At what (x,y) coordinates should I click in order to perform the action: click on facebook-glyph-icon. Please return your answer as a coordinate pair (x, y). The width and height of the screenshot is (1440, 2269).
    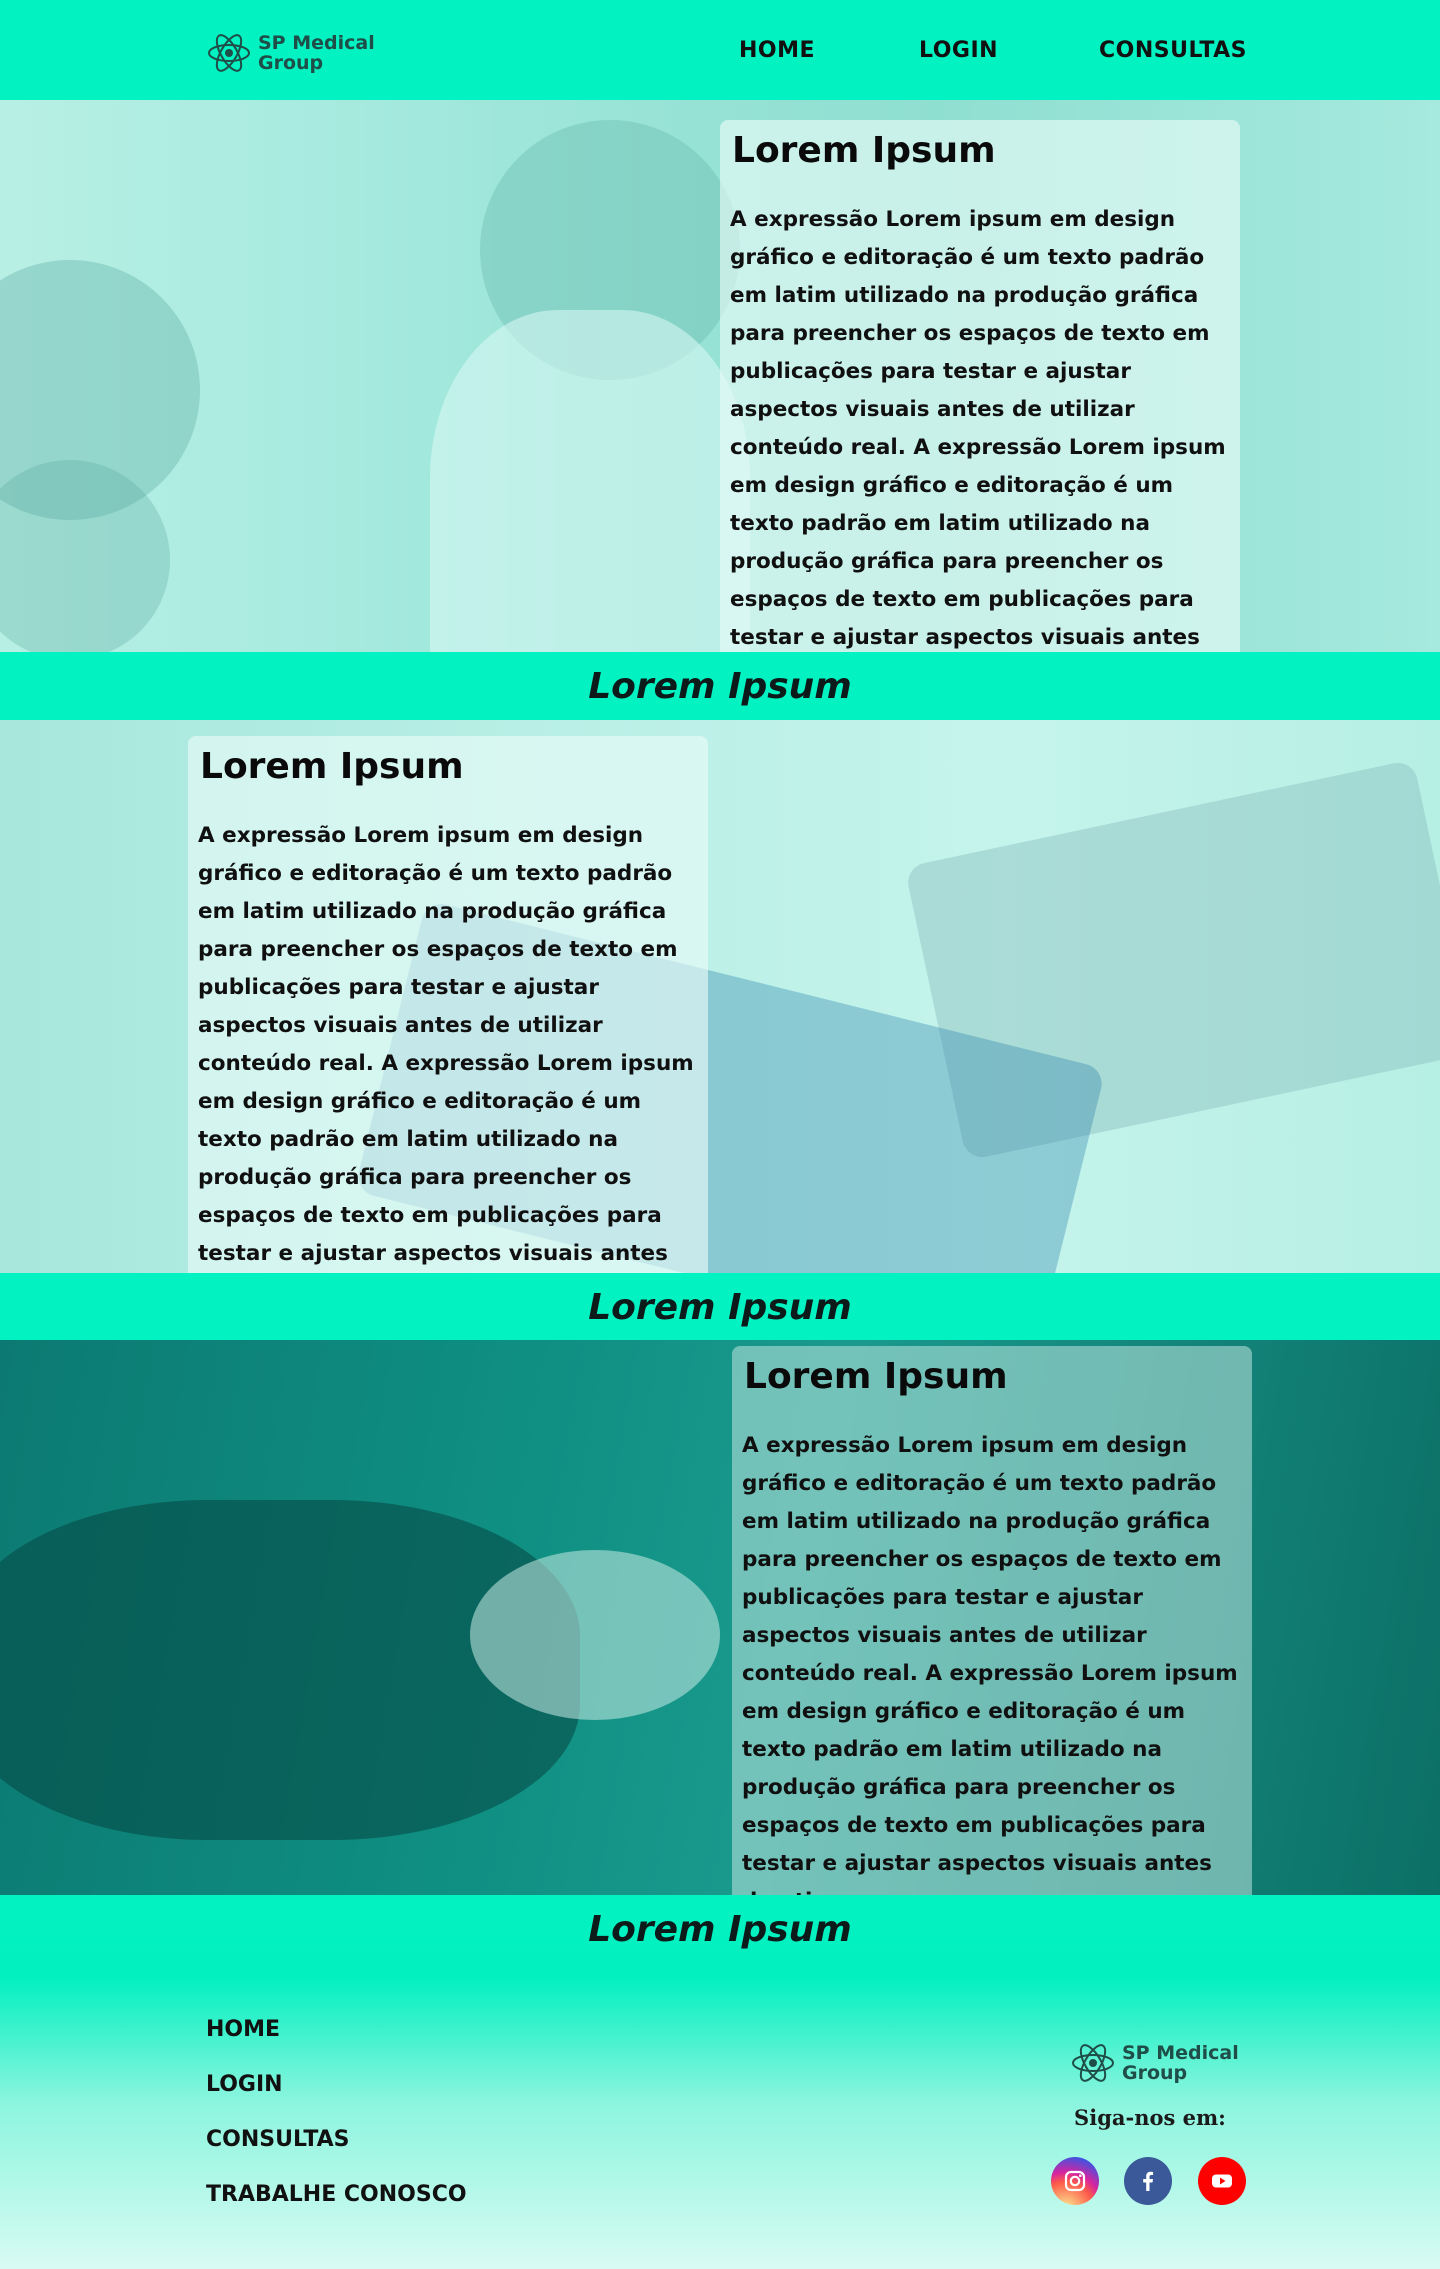
    Looking at the image, I should click on (1148, 2181).